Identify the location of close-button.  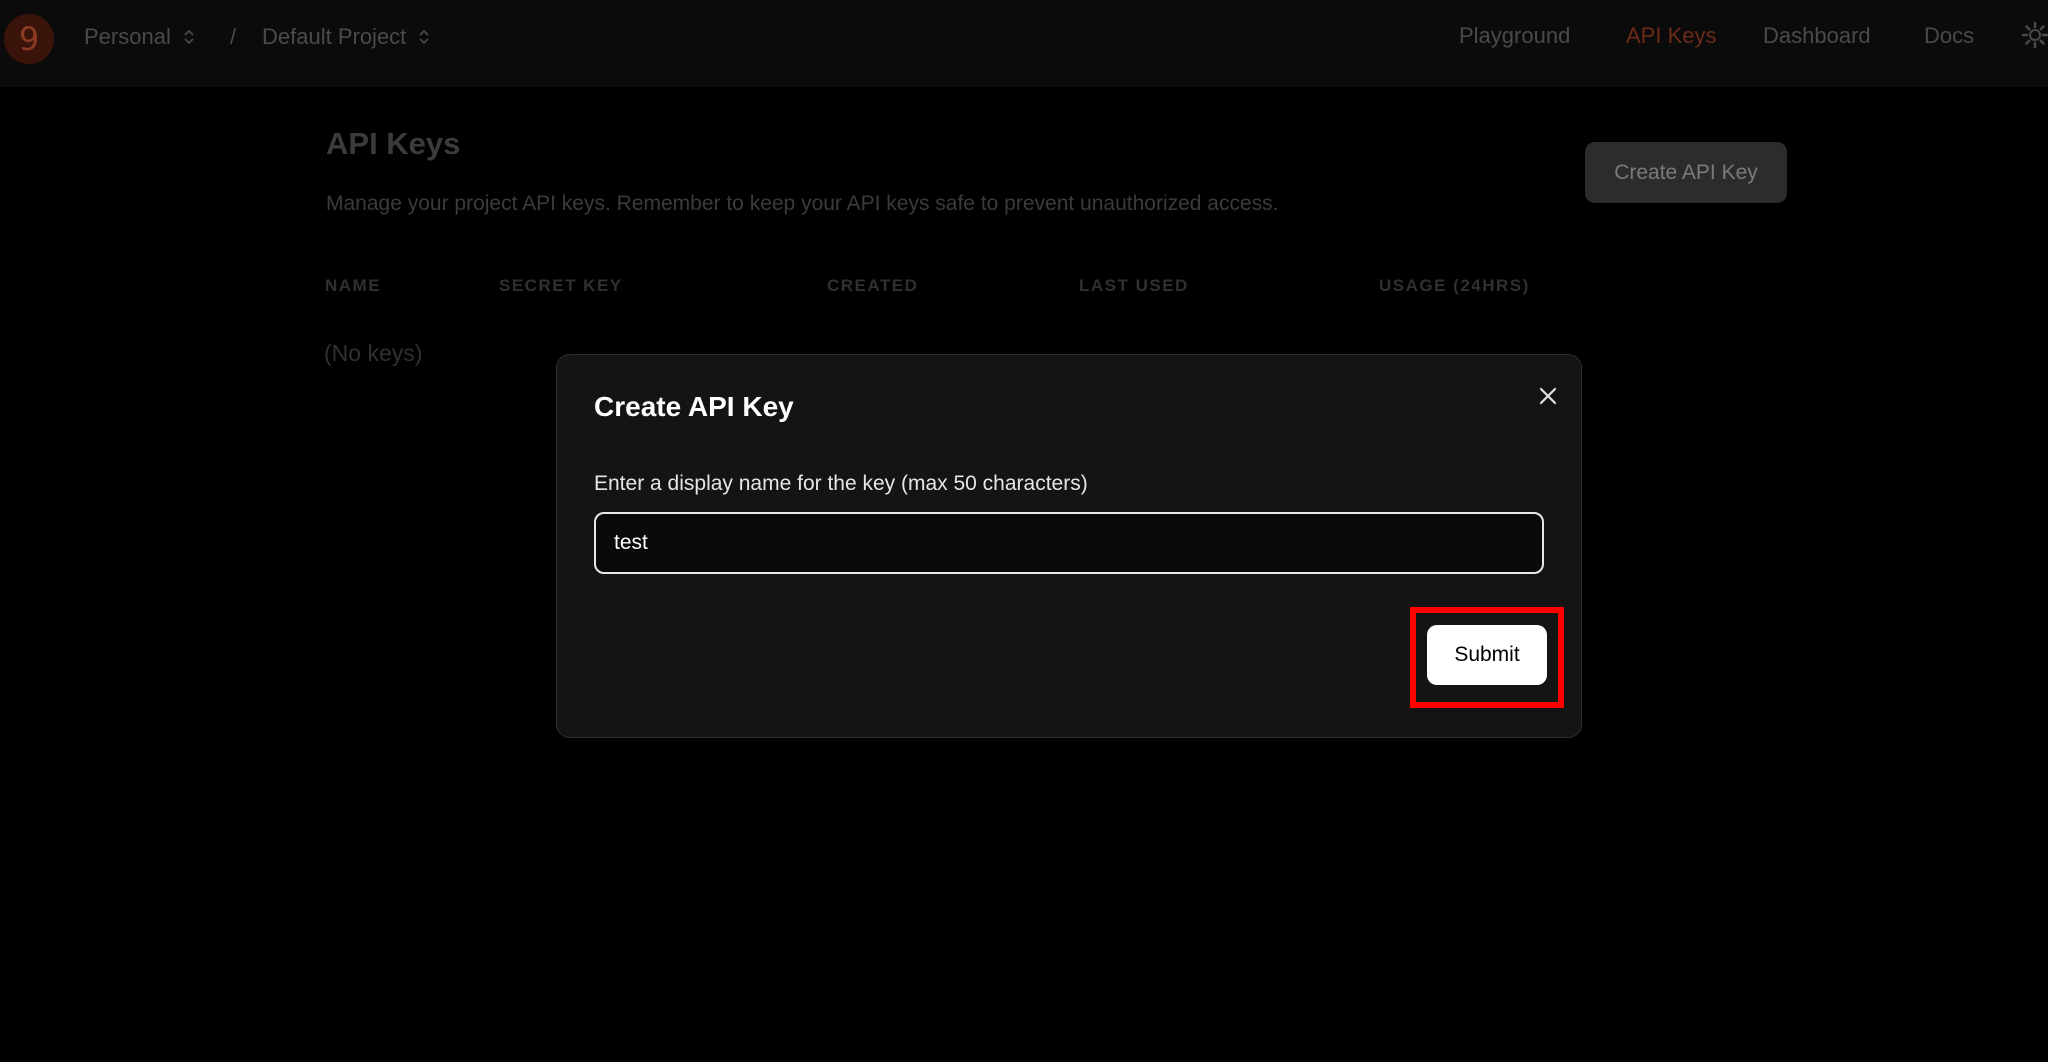
(1548, 396).